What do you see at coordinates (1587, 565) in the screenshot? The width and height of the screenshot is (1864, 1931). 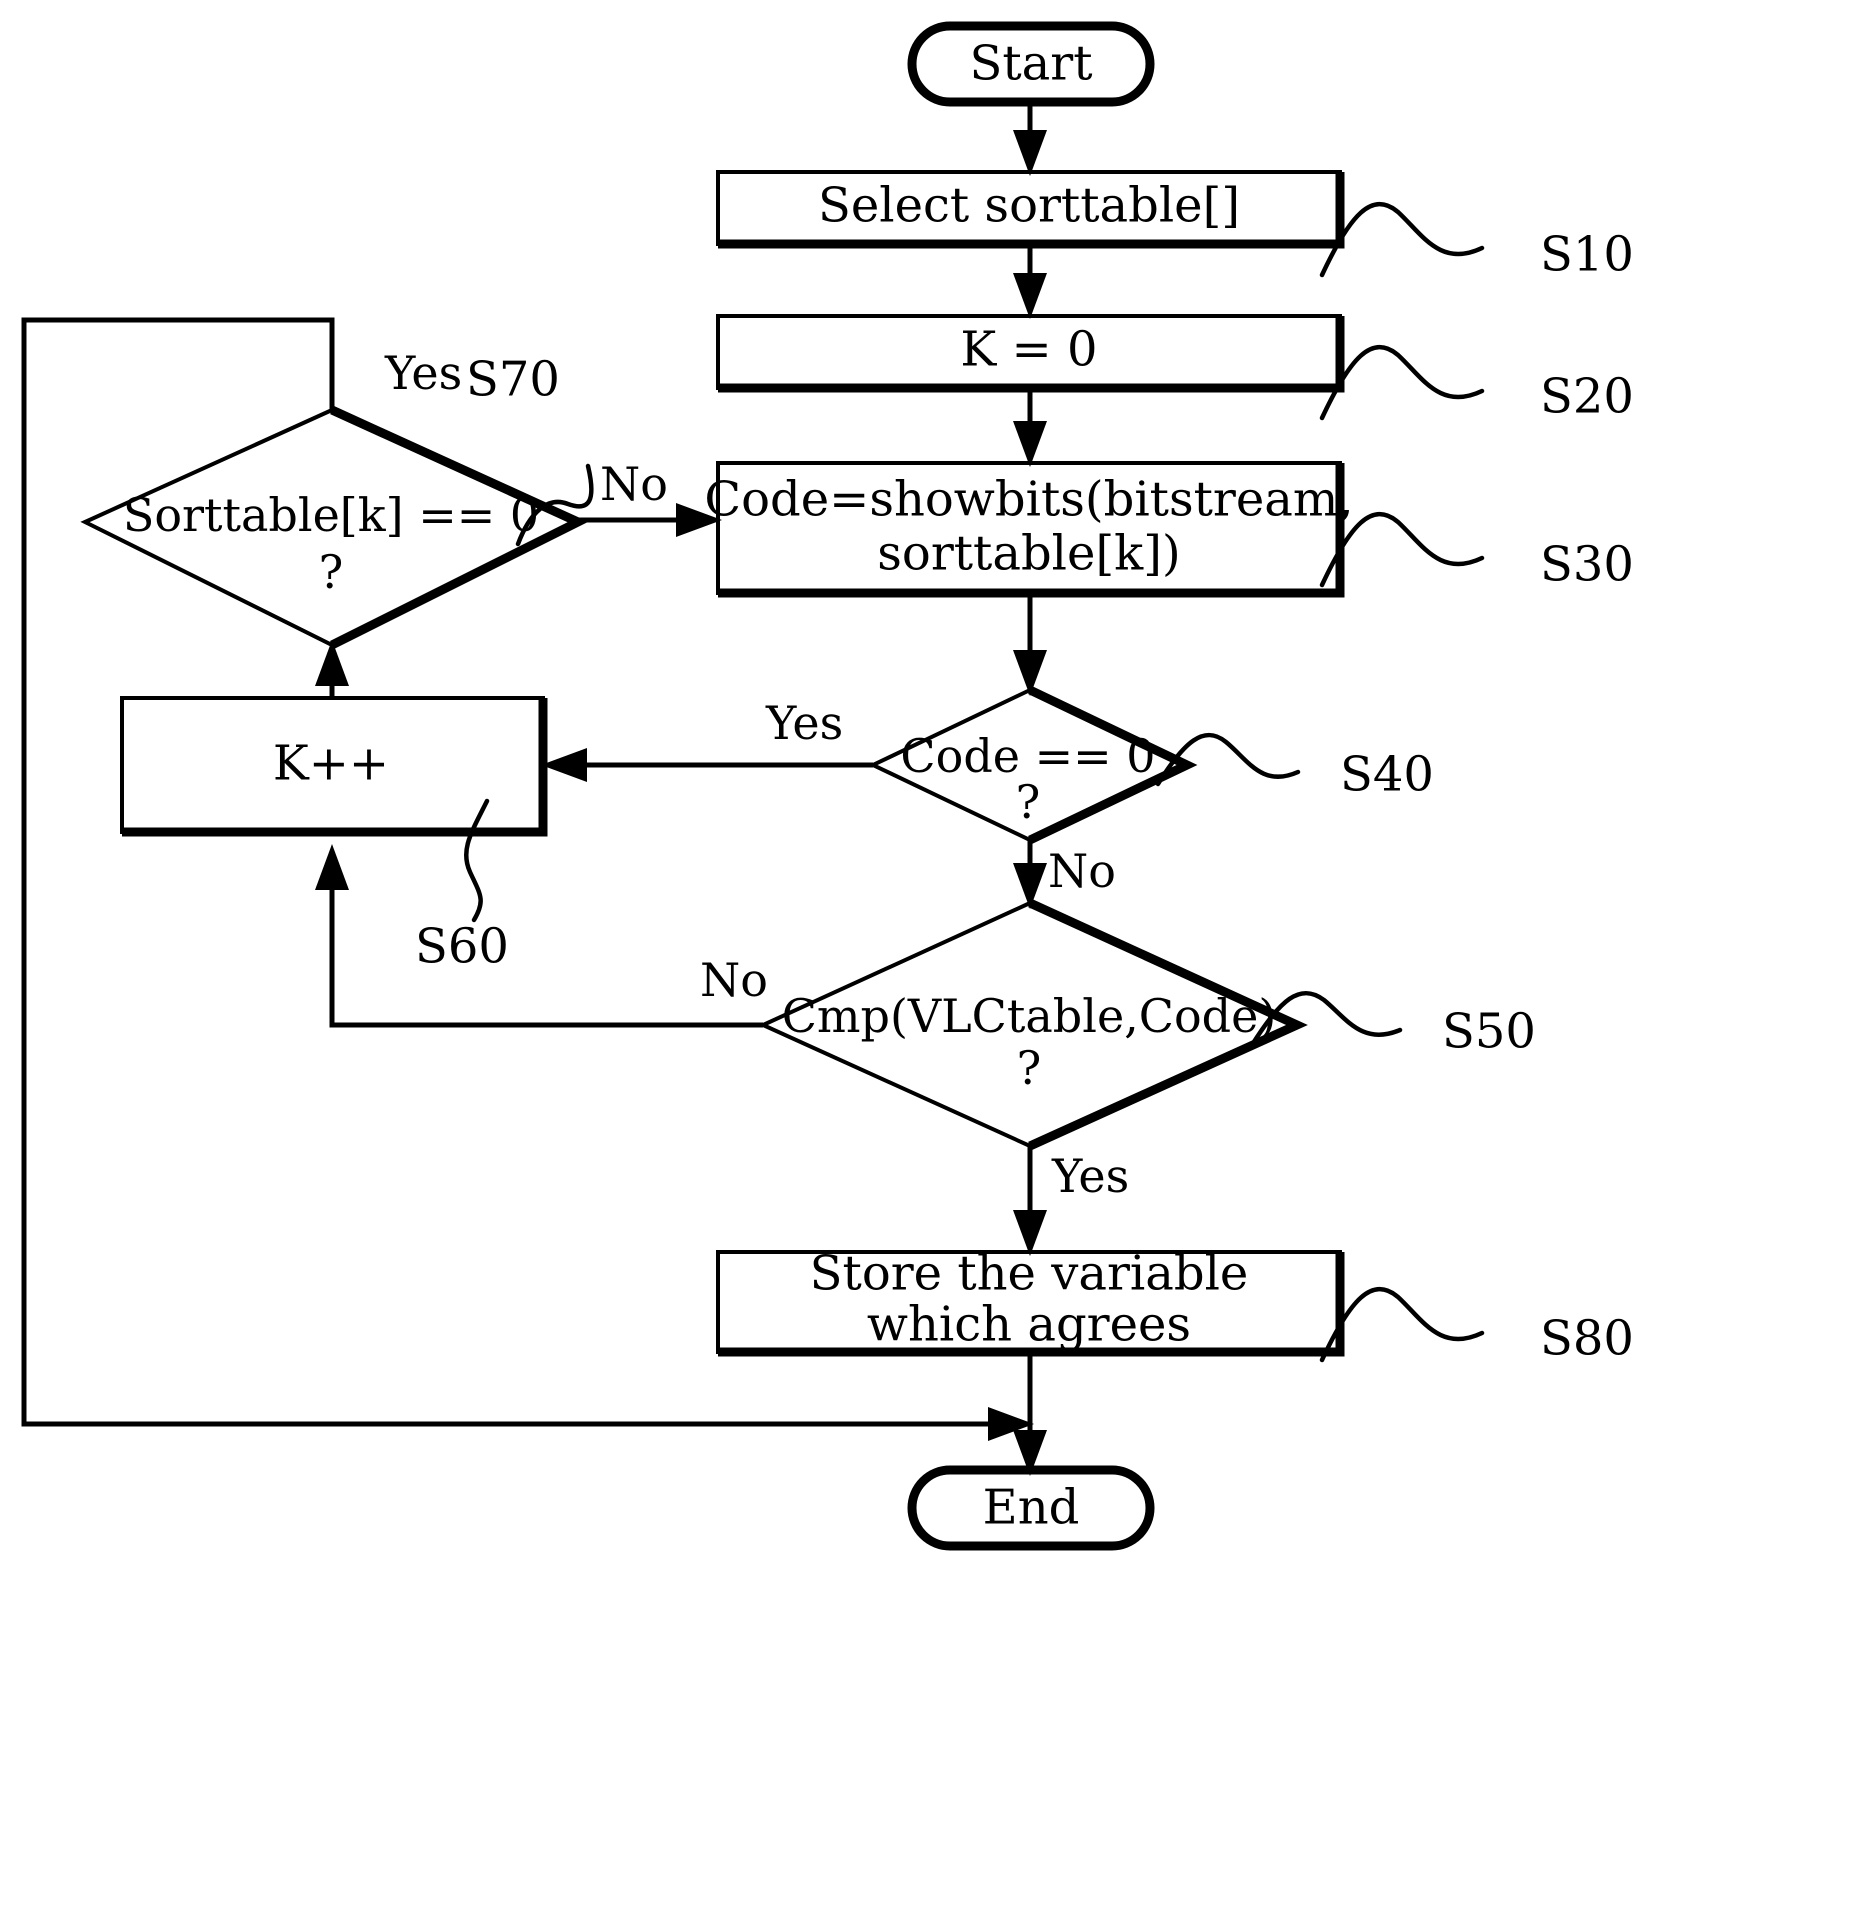 I see `ref-label-s30: S30` at bounding box center [1587, 565].